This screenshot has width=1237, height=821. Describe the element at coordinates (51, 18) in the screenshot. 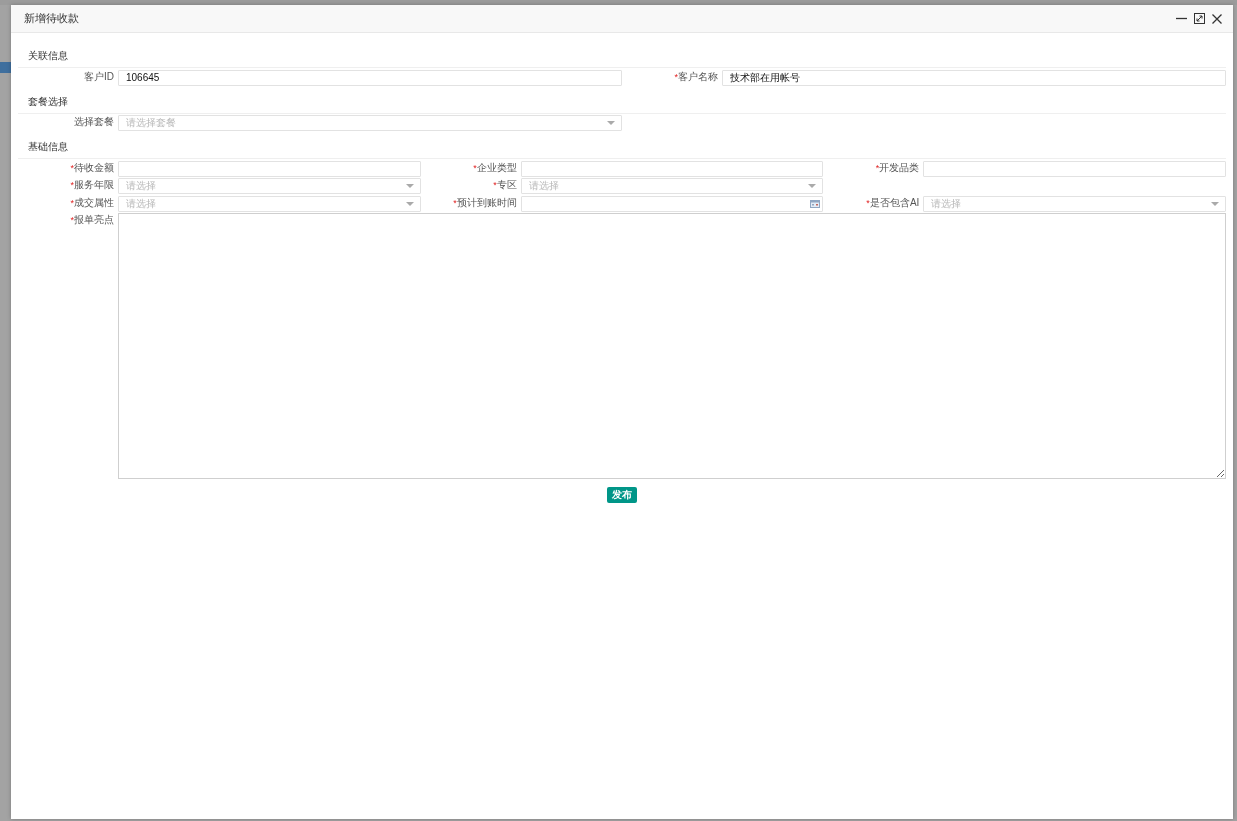

I see `dialog-title: 新增待收款` at that location.